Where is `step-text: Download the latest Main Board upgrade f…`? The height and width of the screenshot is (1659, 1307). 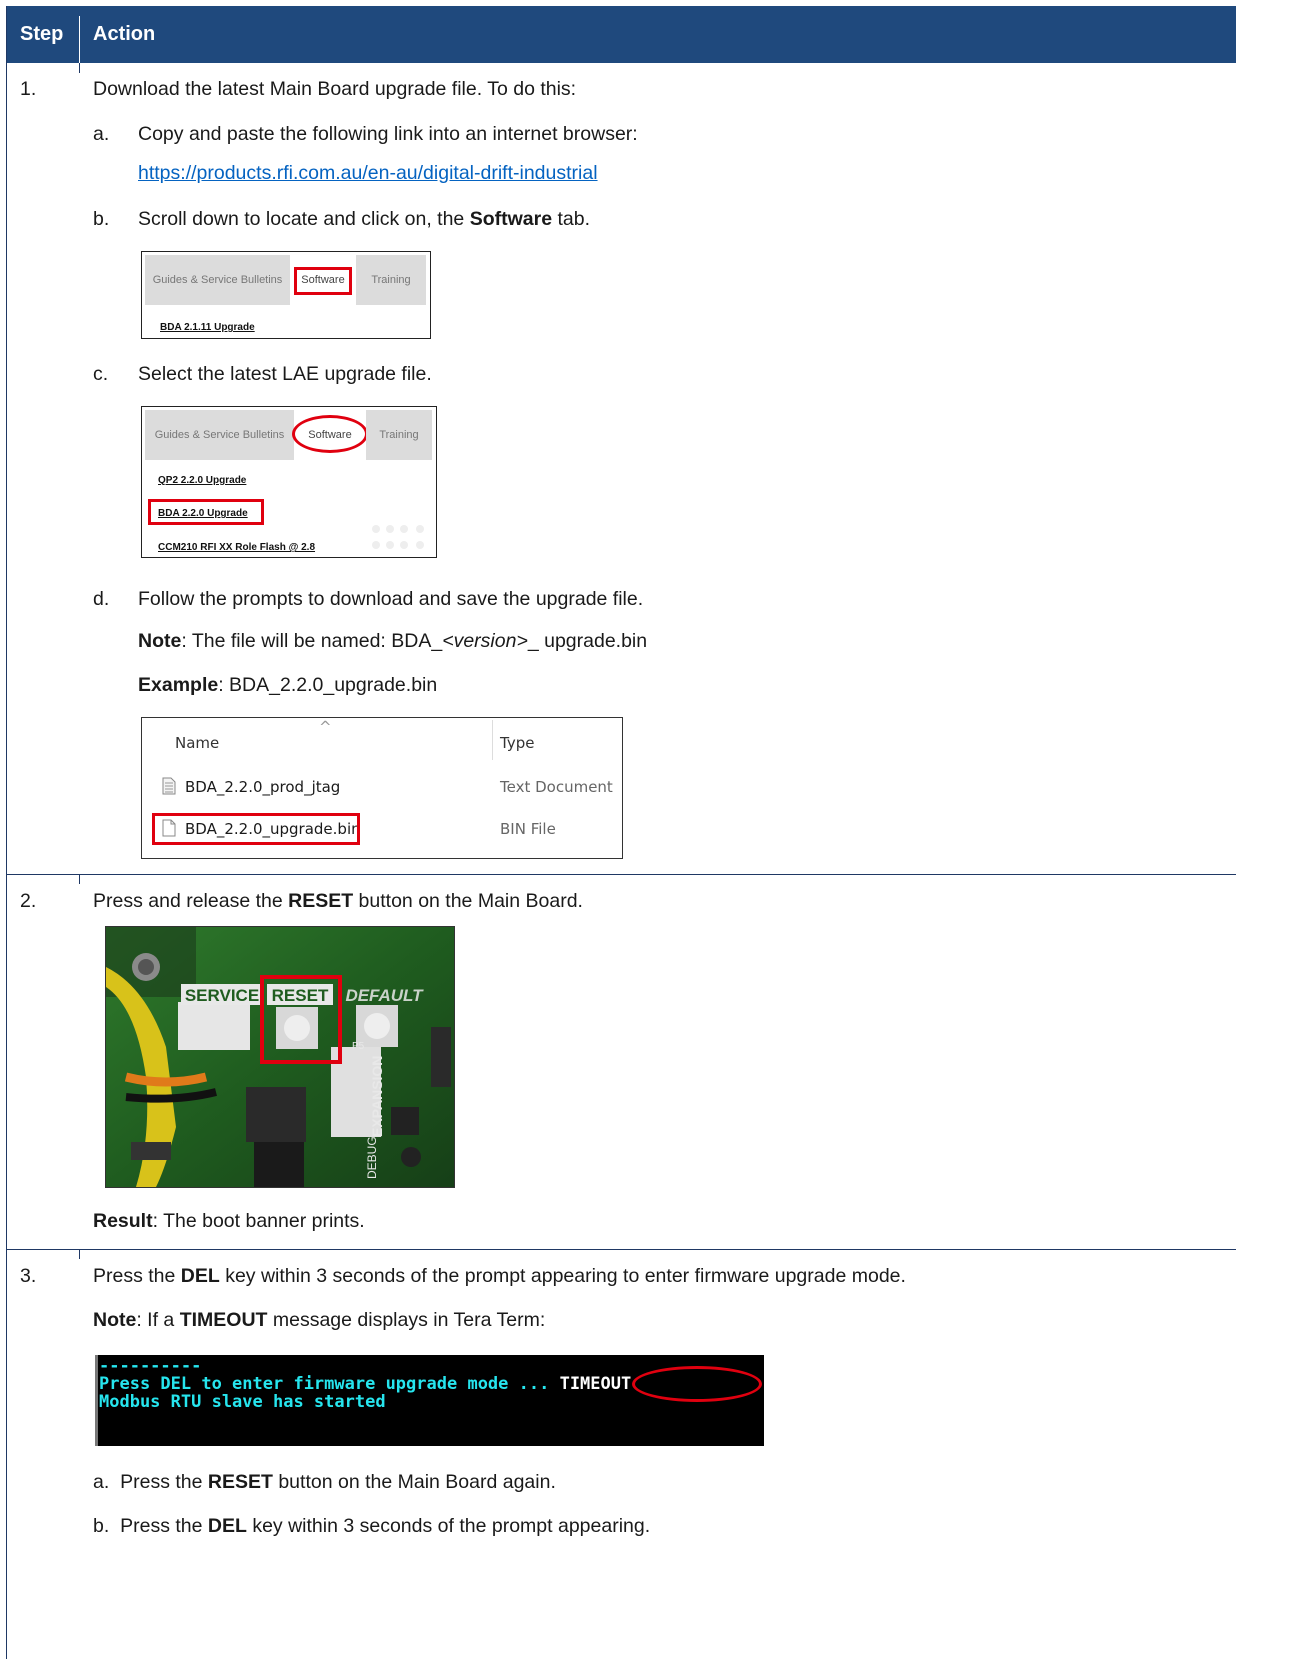 step-text: Download the latest Main Board upgrade f… is located at coordinates (335, 89).